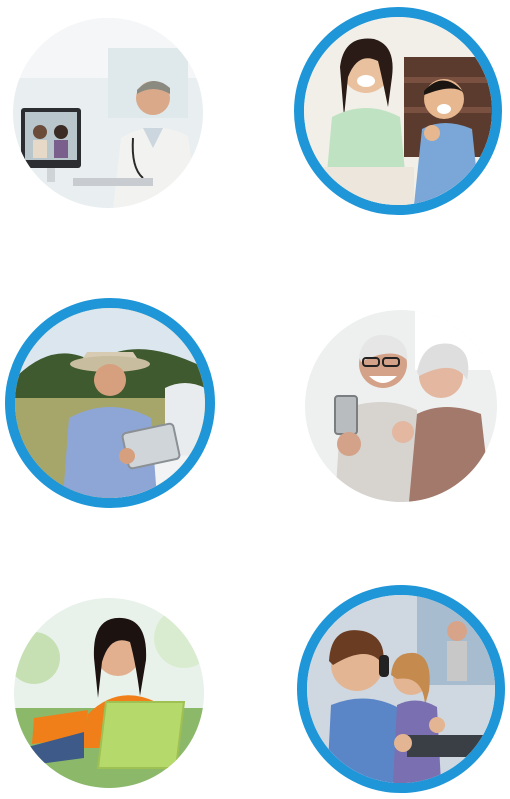  What do you see at coordinates (108, 113) in the screenshot?
I see `photo-doctor-video-call` at bounding box center [108, 113].